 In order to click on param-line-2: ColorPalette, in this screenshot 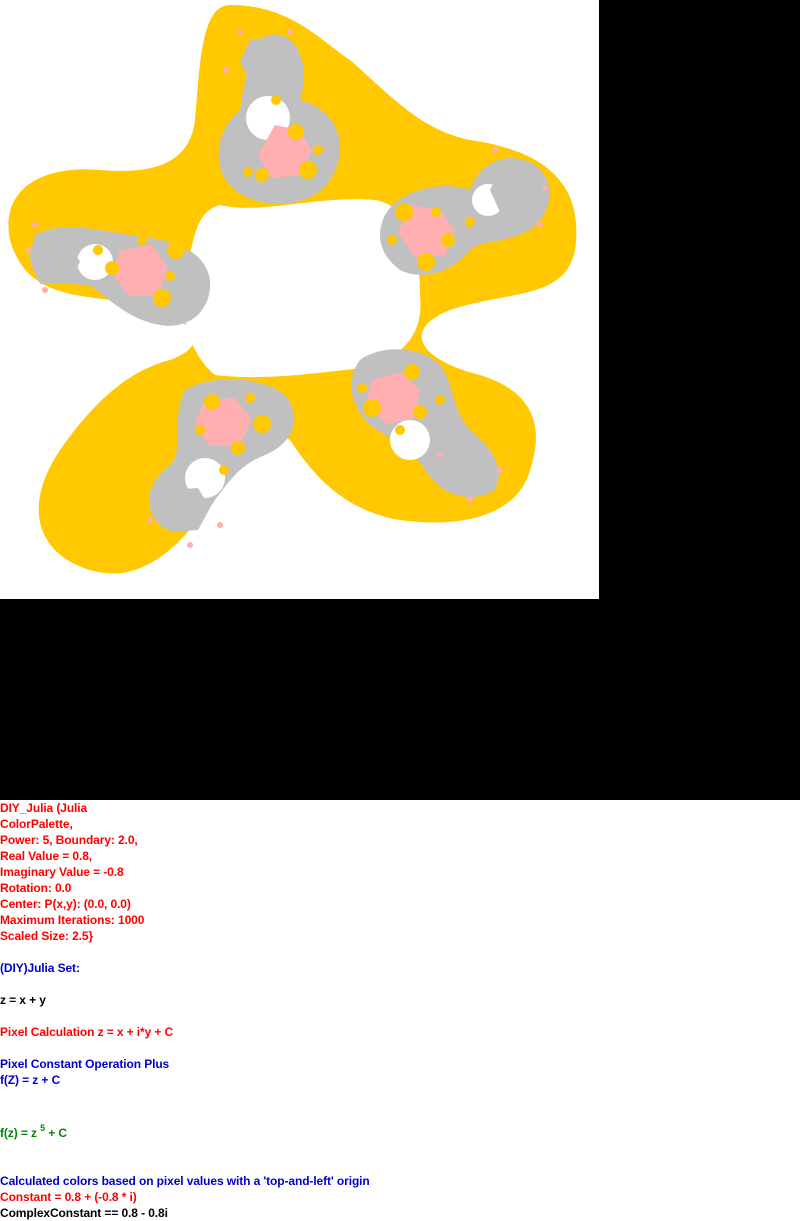, I will do `click(36, 824)`.